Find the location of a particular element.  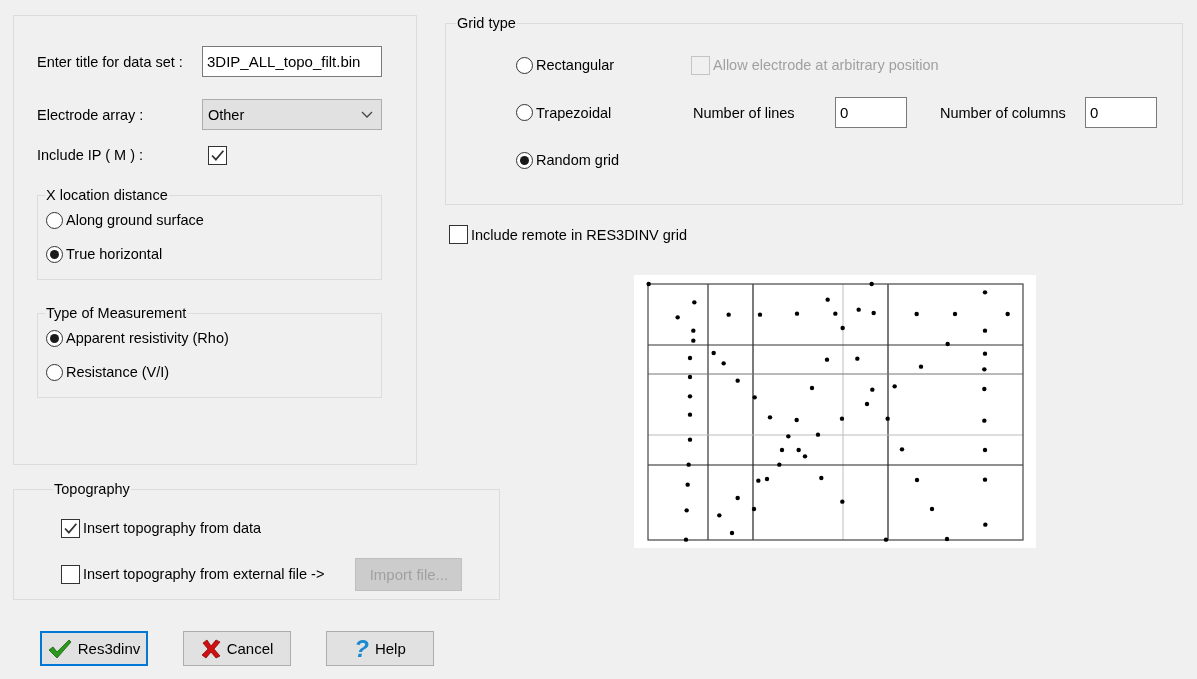

res3dinv-button: Res3dinv is located at coordinates (94, 648).